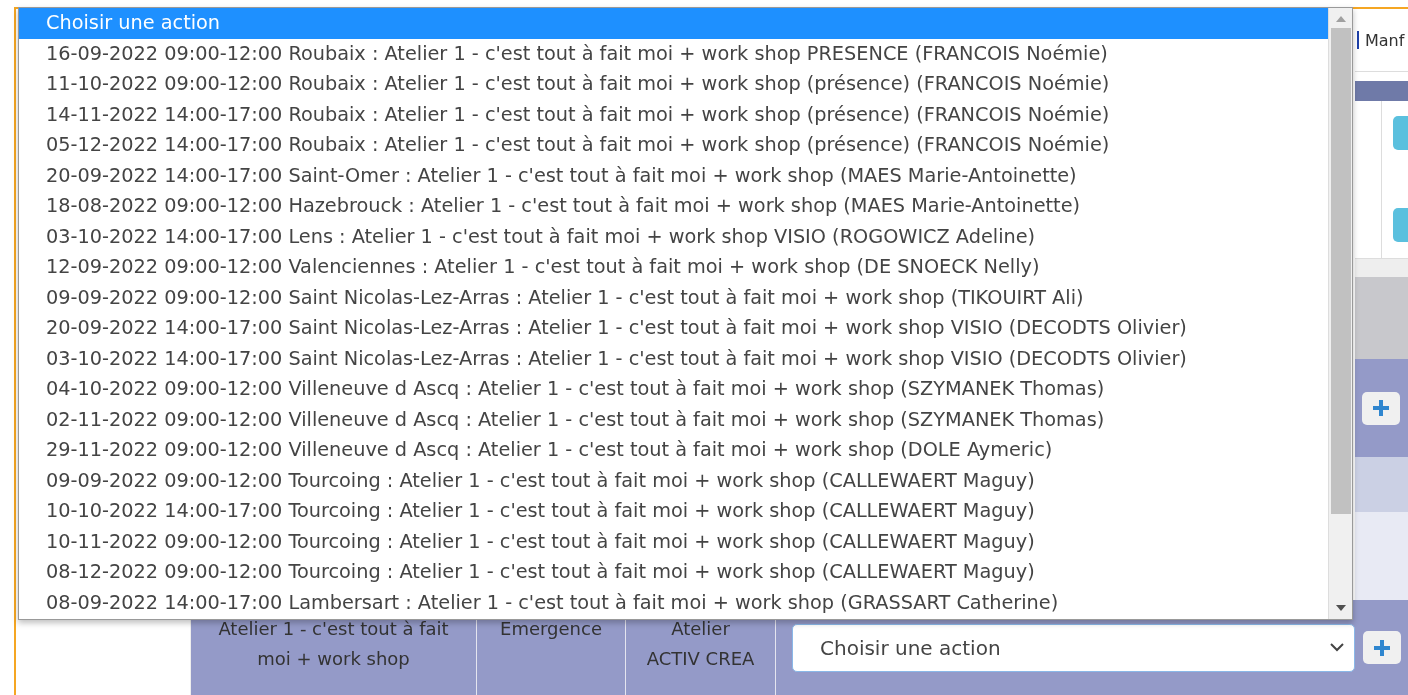 This screenshot has height=695, width=1408. What do you see at coordinates (673, 84) in the screenshot?
I see `dropdown-option: 11-10-2022 09:00-12:00 Roubaix : Atelier 1 - c'est tout à fait moi + work shop (présence) (FRANCOIS Noémie)` at bounding box center [673, 84].